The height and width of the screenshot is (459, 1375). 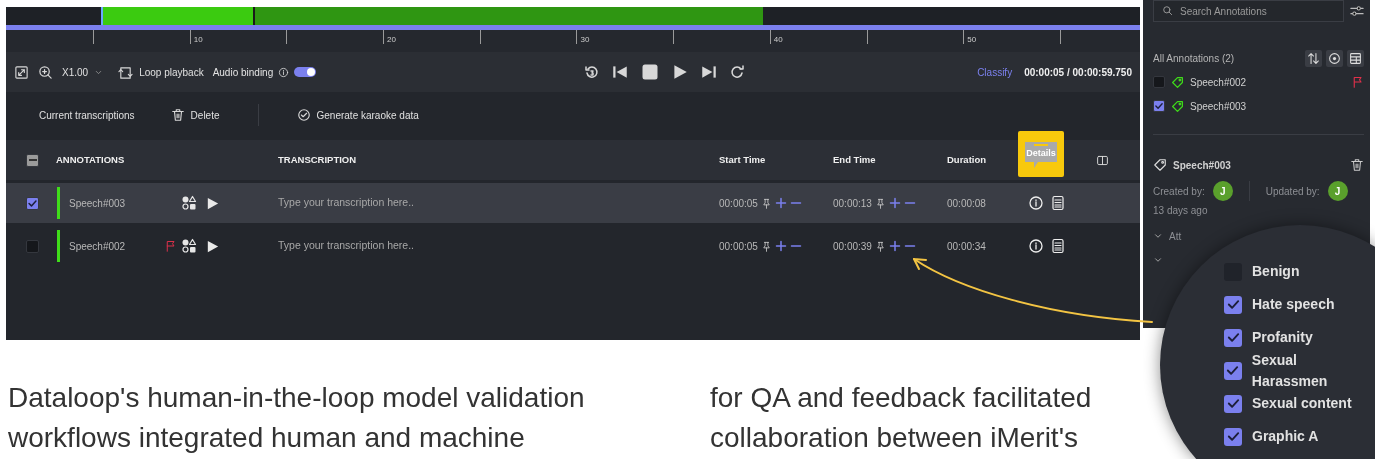 I want to click on current-transcriptions-tab: Current transcriptions, so click(x=87, y=115).